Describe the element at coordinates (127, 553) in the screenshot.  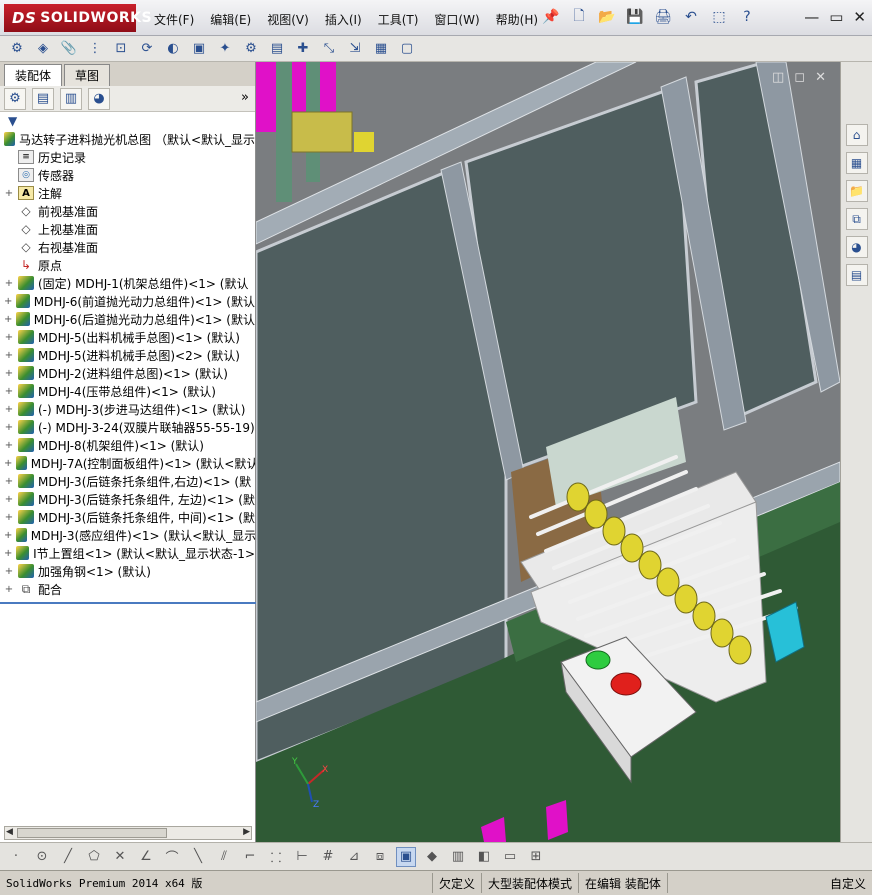
I see `tree-item: + ■I节上置组<1> (默认<默认_显示状态-1>` at that location.